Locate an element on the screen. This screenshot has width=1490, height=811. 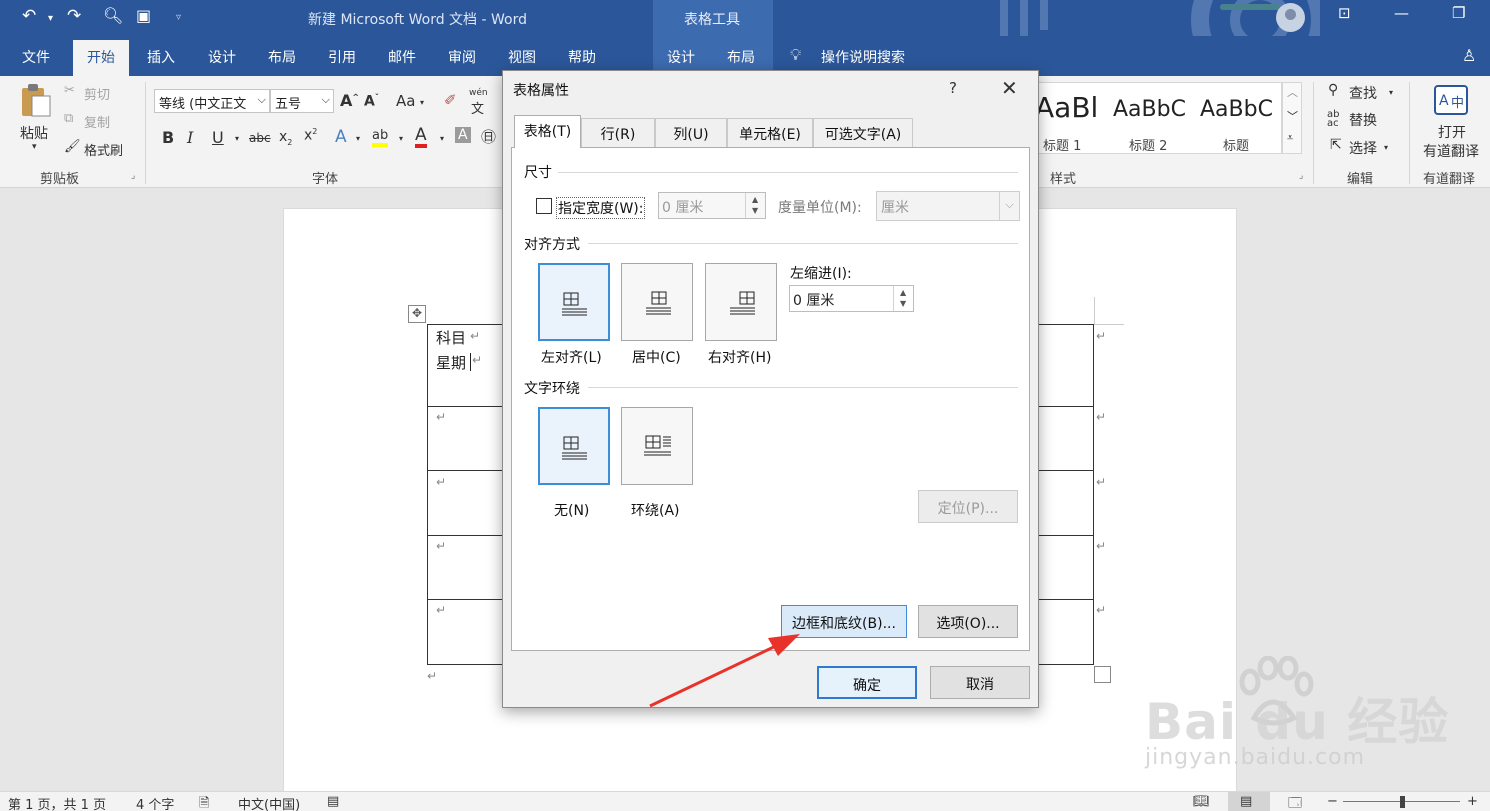
clipboard-launcher-icon: ⌟ is located at coordinates (133, 176).